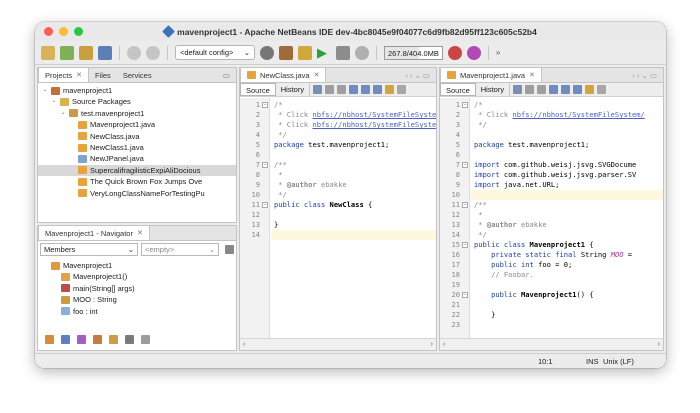  What do you see at coordinates (137, 265) in the screenshot?
I see `tree-item: Mavenproject1` at bounding box center [137, 265].